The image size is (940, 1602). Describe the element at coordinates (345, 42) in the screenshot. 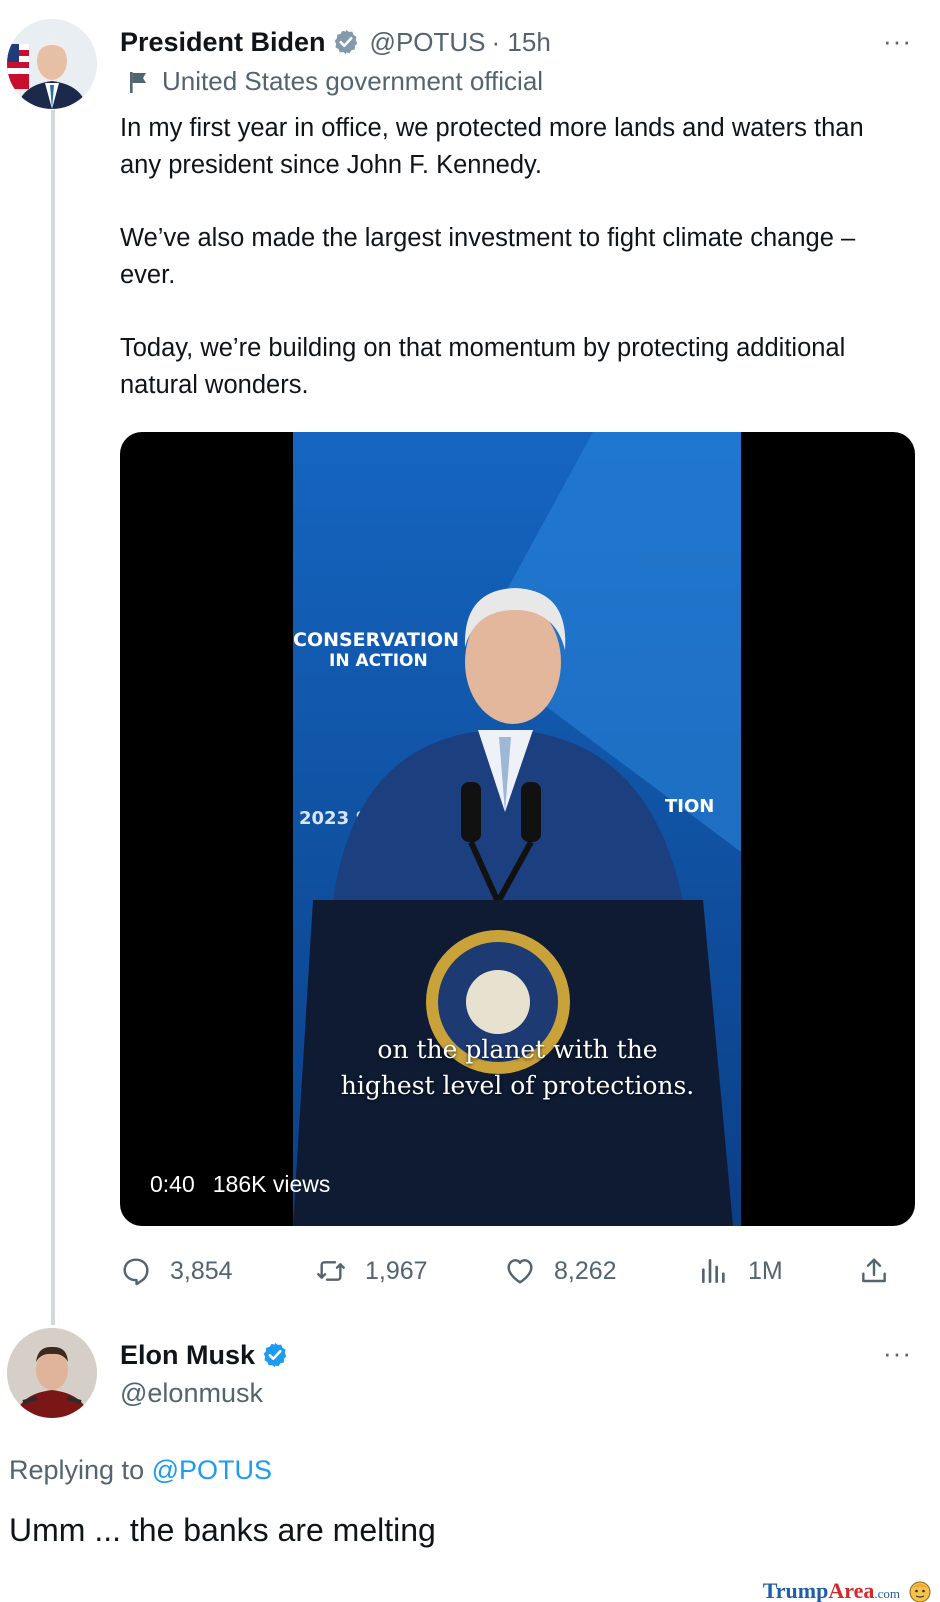

I see `verified-gray-badge-icon` at that location.